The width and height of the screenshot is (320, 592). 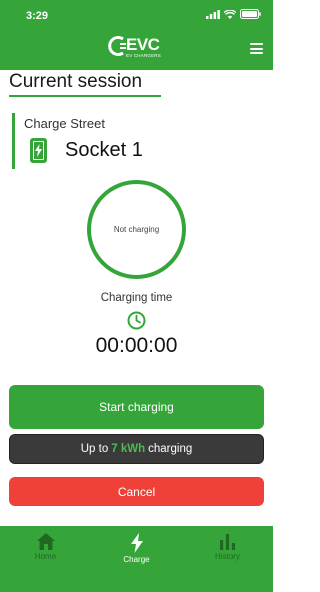 I want to click on tab-charge: Charge, so click(x=136, y=550).